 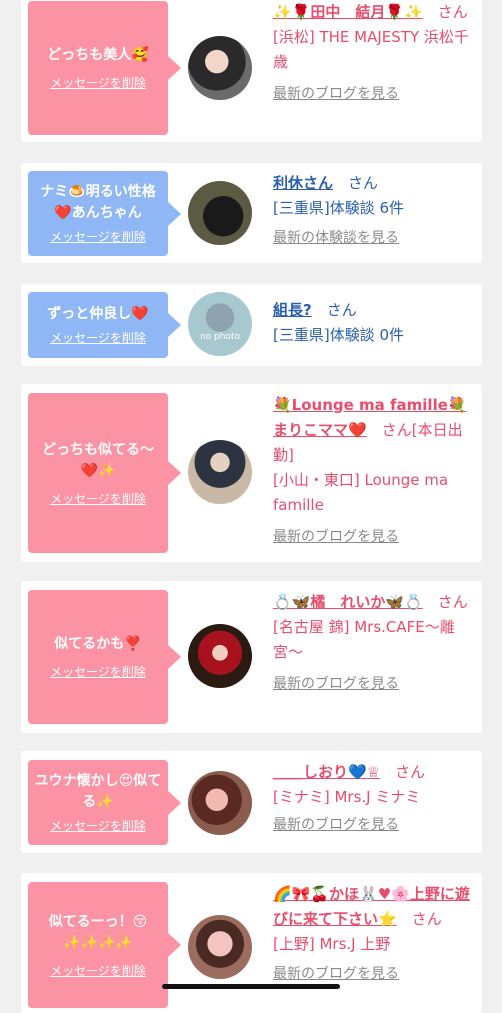 What do you see at coordinates (104, 325) in the screenshot?
I see `message-bubble: ずっと仲良し❤️ メッセージを削除` at bounding box center [104, 325].